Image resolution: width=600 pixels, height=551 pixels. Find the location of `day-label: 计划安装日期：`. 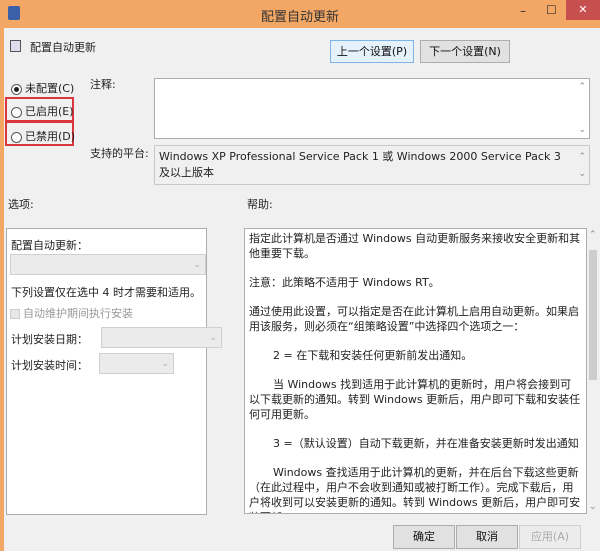

day-label: 计划安装日期： is located at coordinates (49, 339).